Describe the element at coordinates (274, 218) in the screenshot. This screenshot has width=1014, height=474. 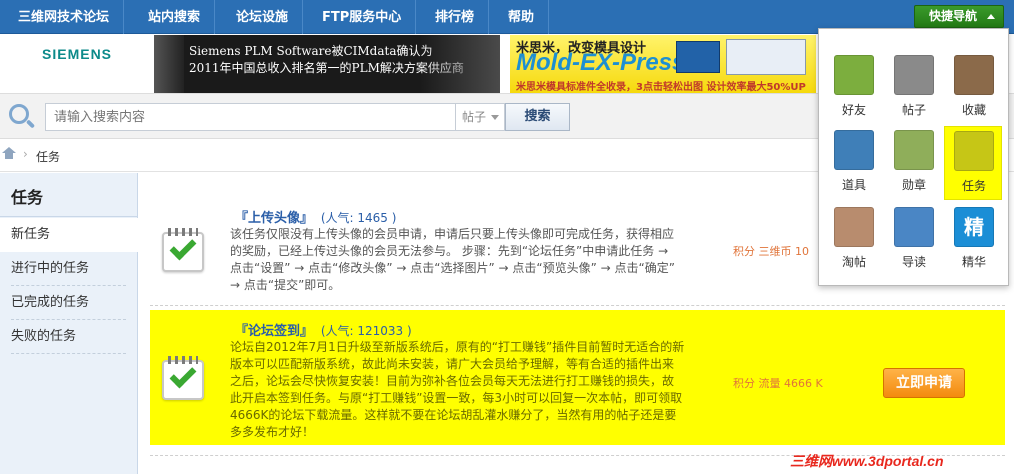
I see `task-name-link: 『上传头像』` at that location.